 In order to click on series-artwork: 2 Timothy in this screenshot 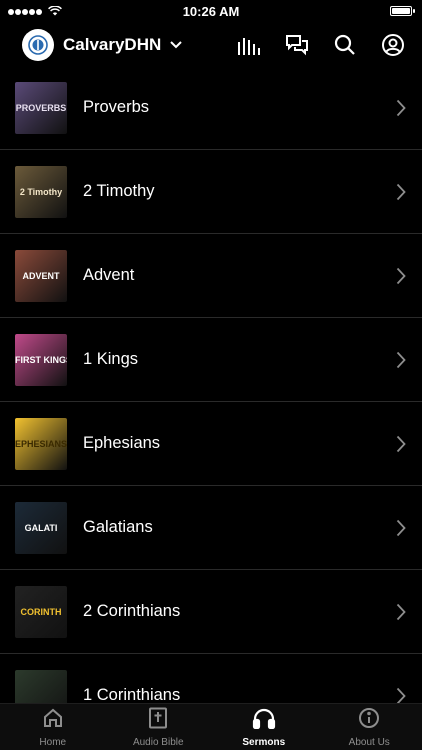, I will do `click(41, 191)`.